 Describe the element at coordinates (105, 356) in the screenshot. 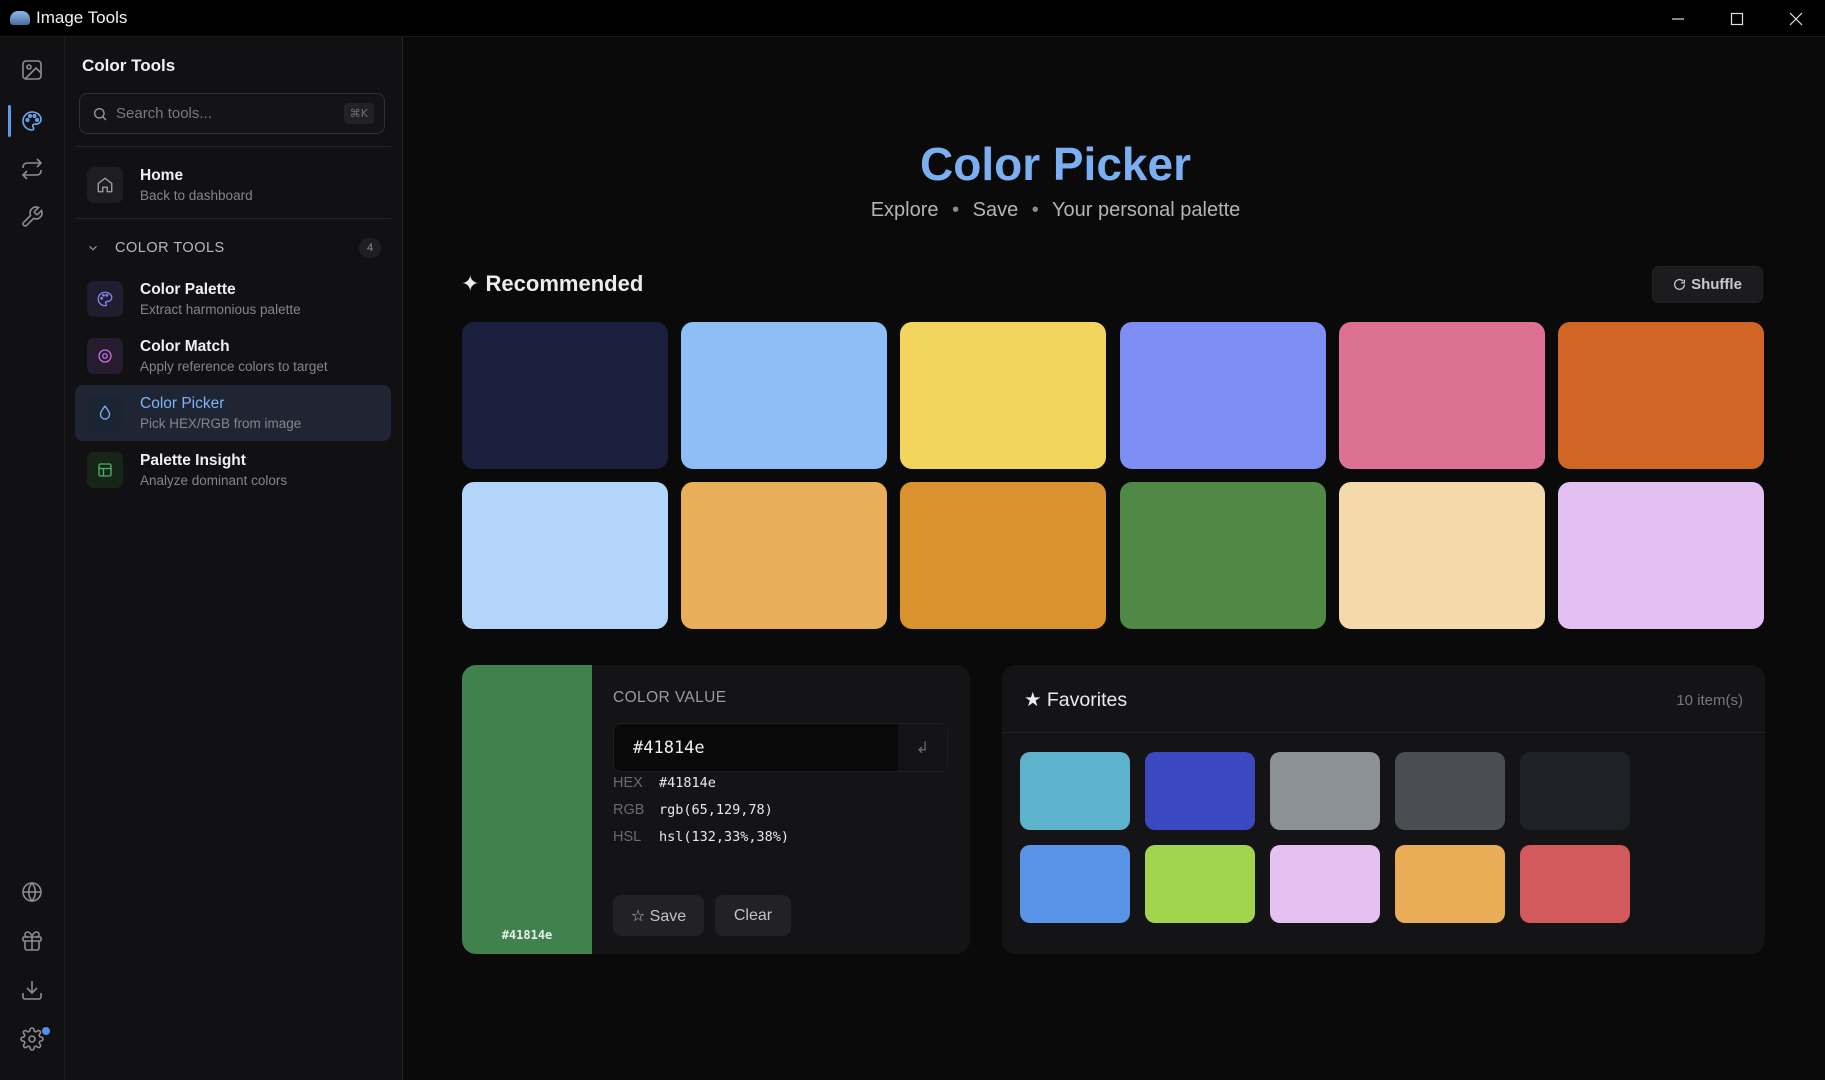

I see `target-icon` at that location.